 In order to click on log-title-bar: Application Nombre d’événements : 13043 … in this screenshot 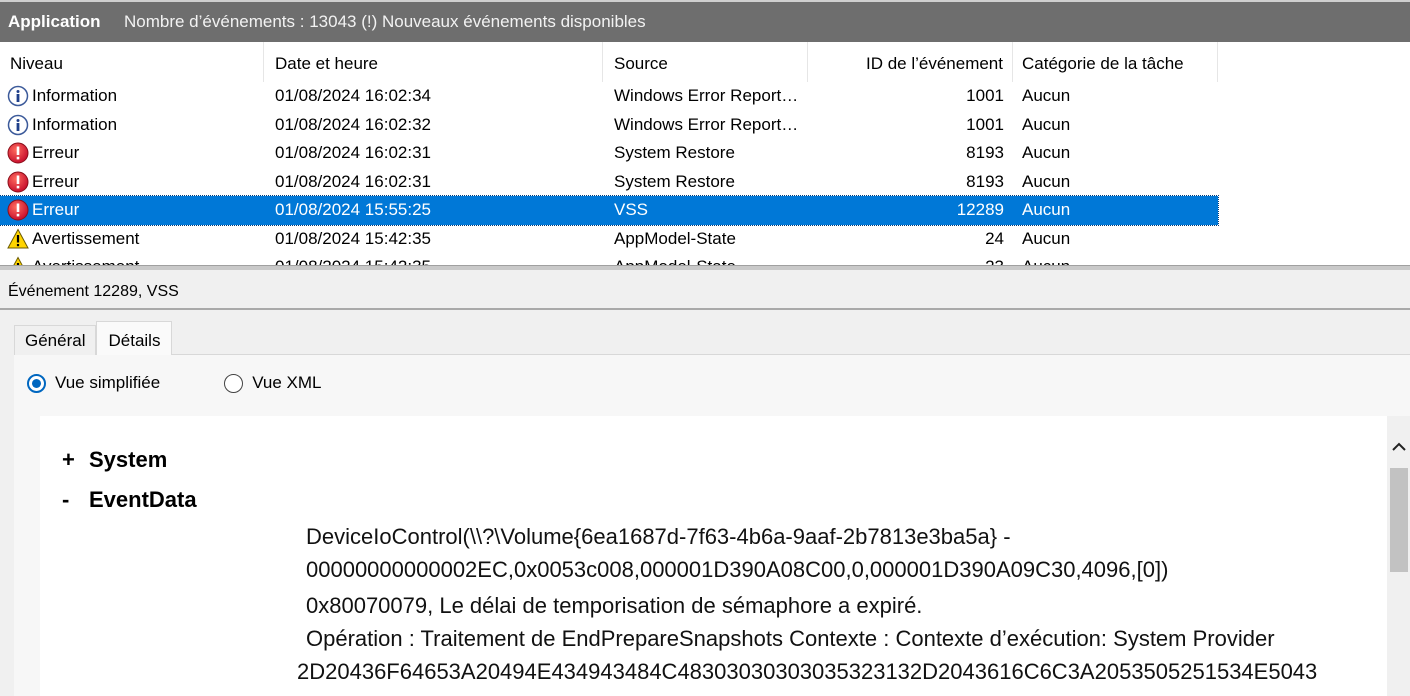, I will do `click(705, 21)`.